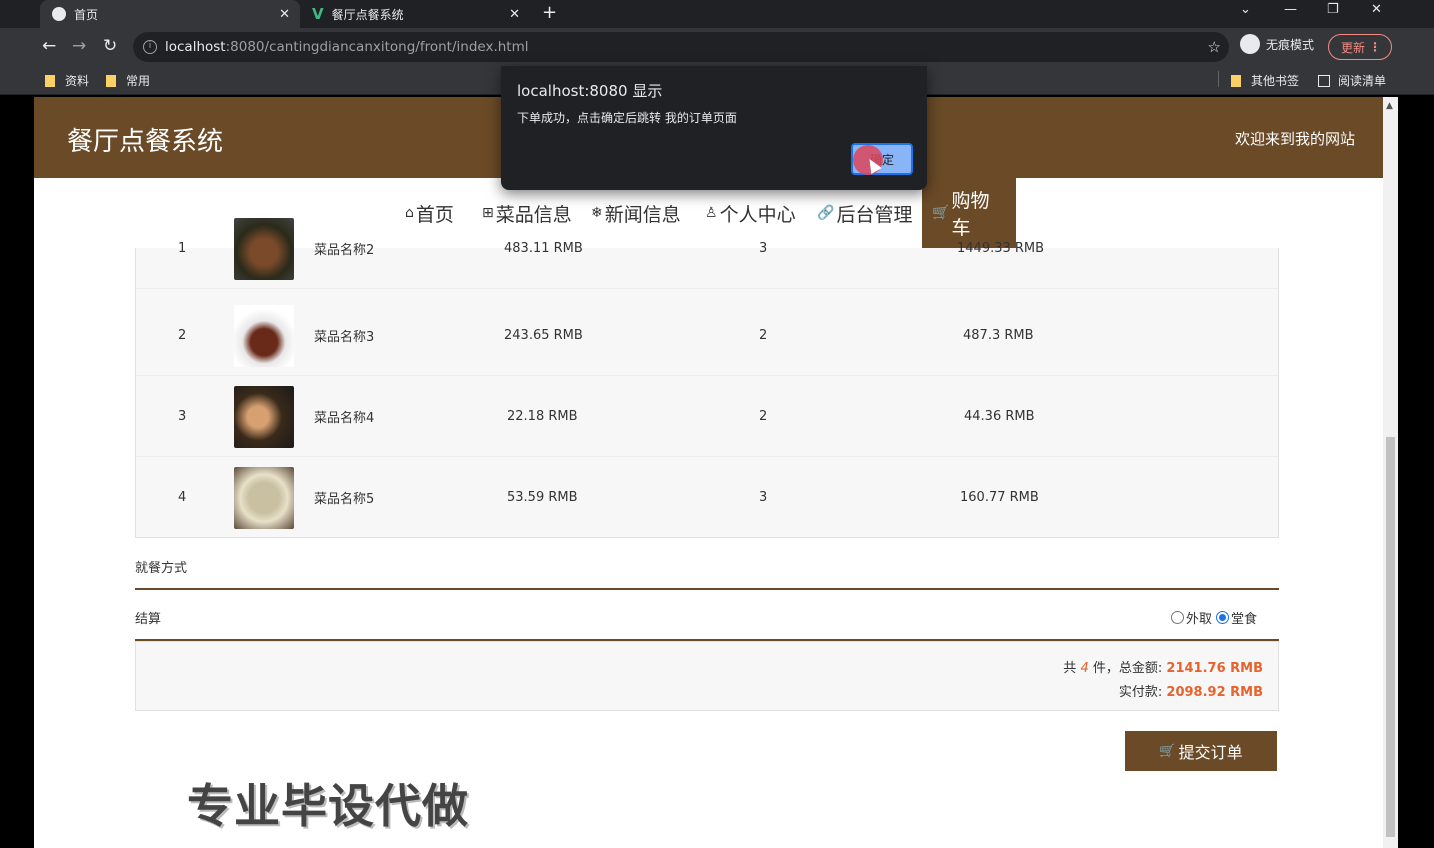  What do you see at coordinates (1333, 9) in the screenshot?
I see `restore-button: ❐` at bounding box center [1333, 9].